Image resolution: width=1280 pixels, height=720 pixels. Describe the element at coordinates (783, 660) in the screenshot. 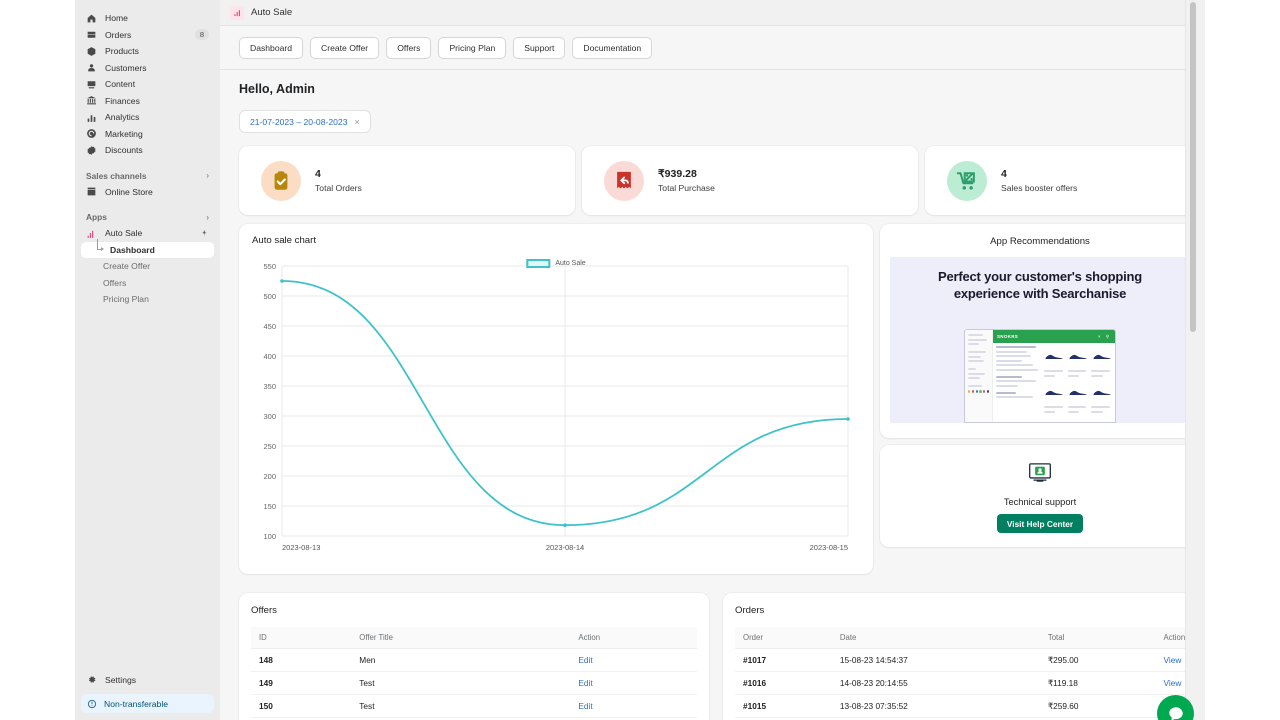

I see `order-id: #1017` at that location.